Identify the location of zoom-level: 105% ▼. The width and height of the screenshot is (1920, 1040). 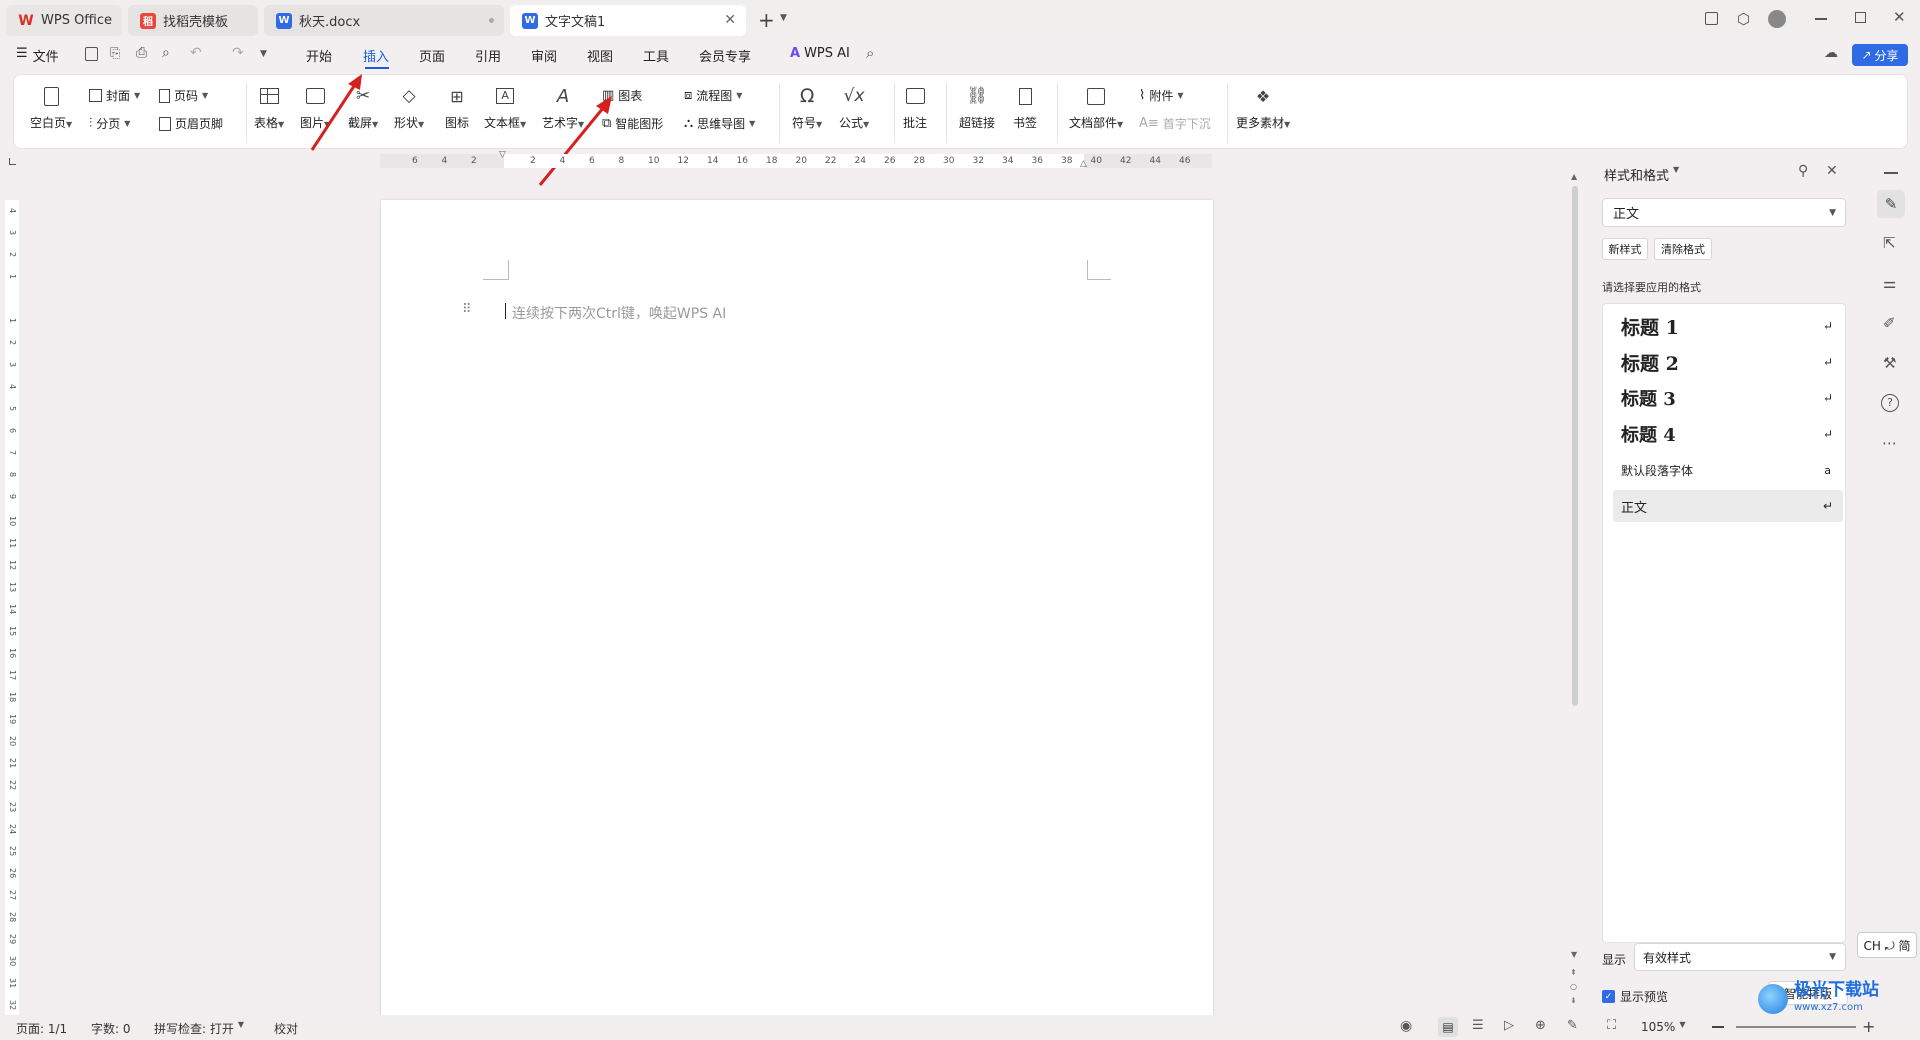
(1663, 1027).